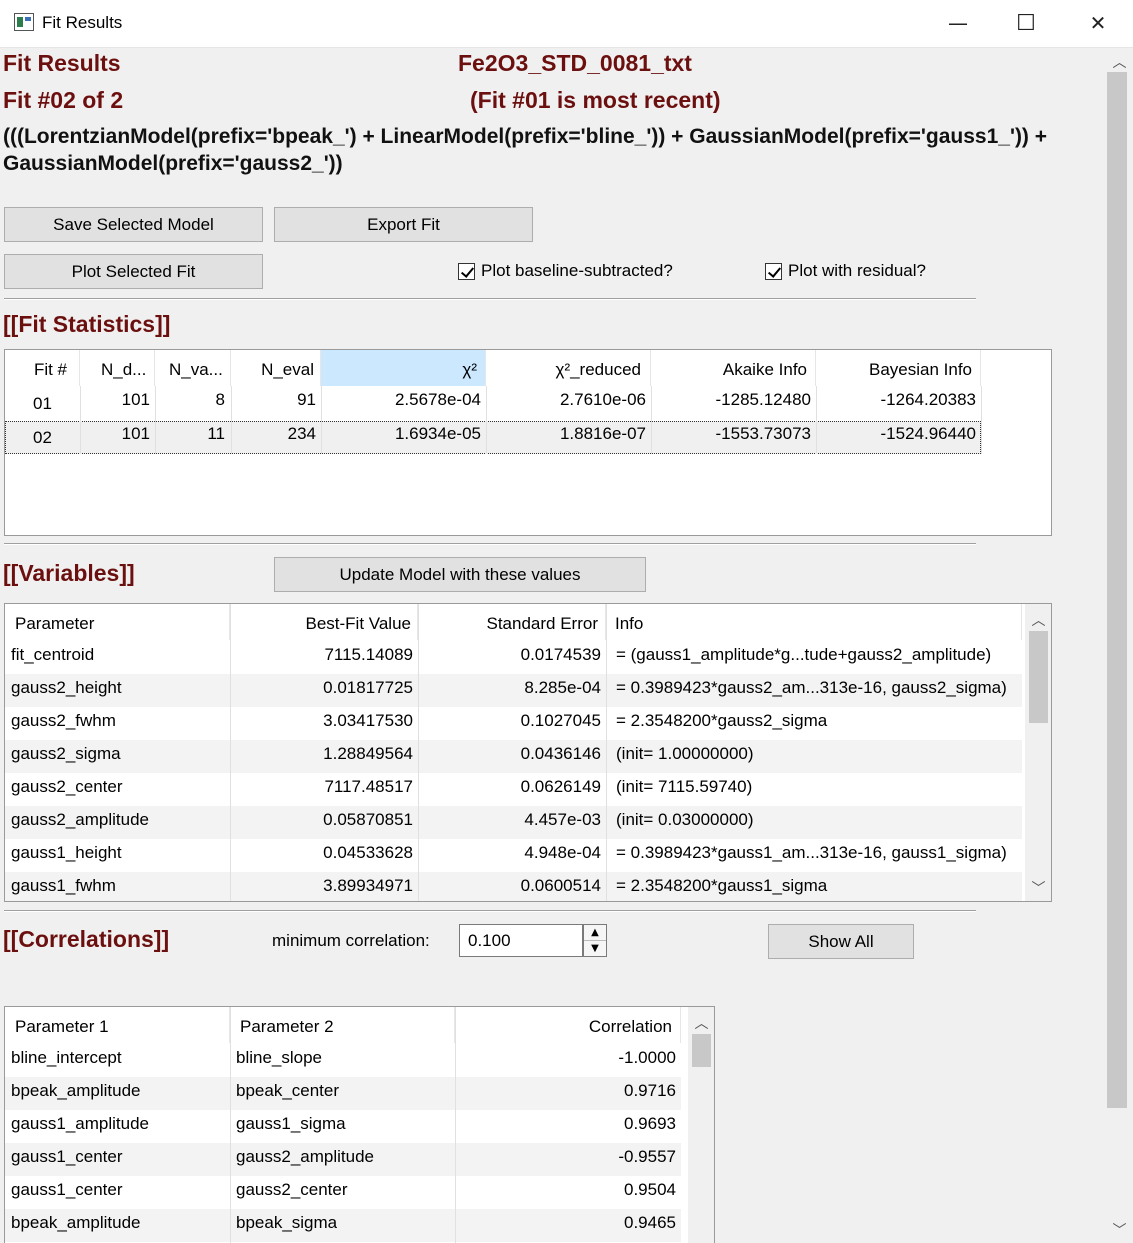 Image resolution: width=1133 pixels, height=1243 pixels. What do you see at coordinates (650, 1090) in the screenshot?
I see `correlations-cell: 0.9716` at bounding box center [650, 1090].